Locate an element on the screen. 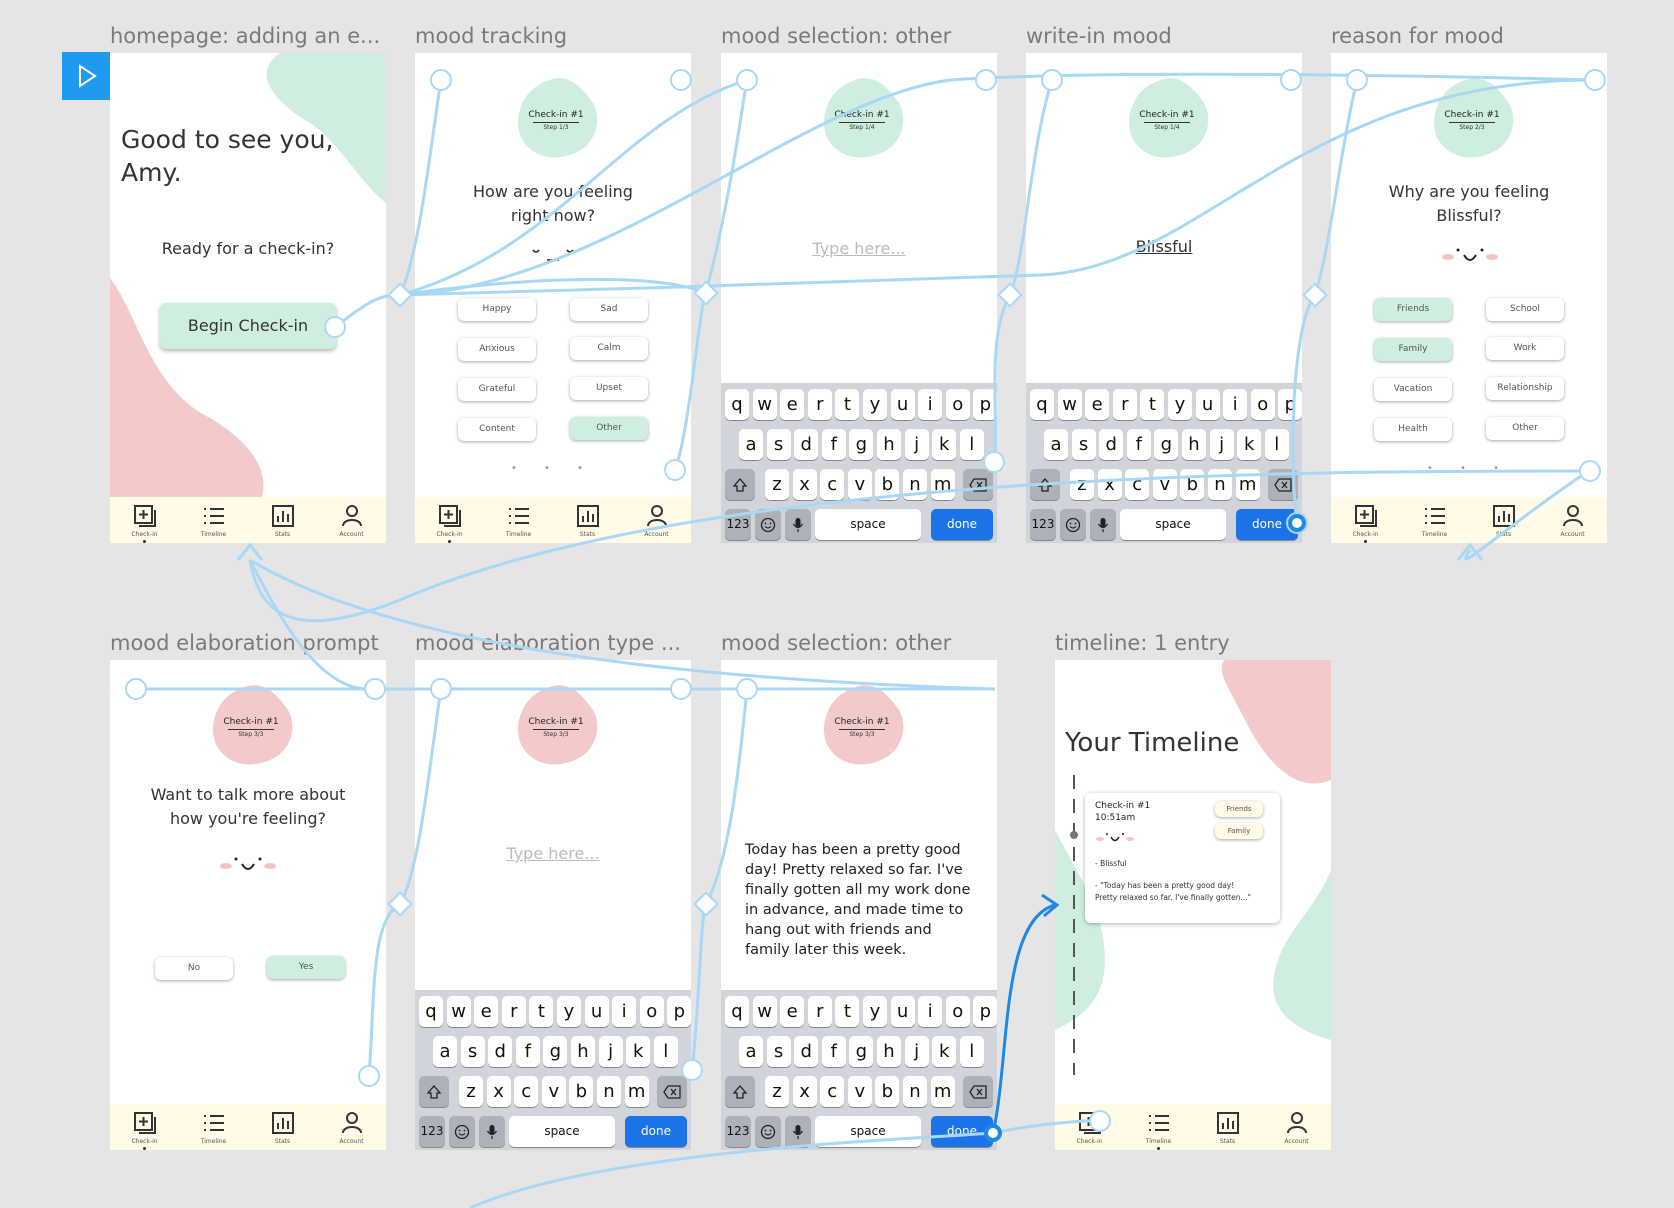 Image resolution: width=1674 pixels, height=1208 pixels. mood-chip-happy: Happy is located at coordinates (497, 309).